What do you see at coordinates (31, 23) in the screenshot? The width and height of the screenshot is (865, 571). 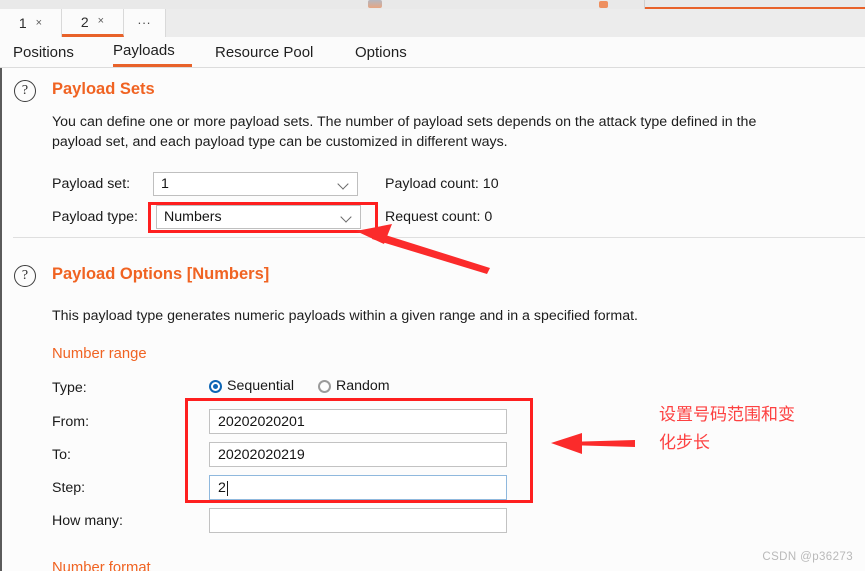 I see `attack-tab-1: 1 ×` at bounding box center [31, 23].